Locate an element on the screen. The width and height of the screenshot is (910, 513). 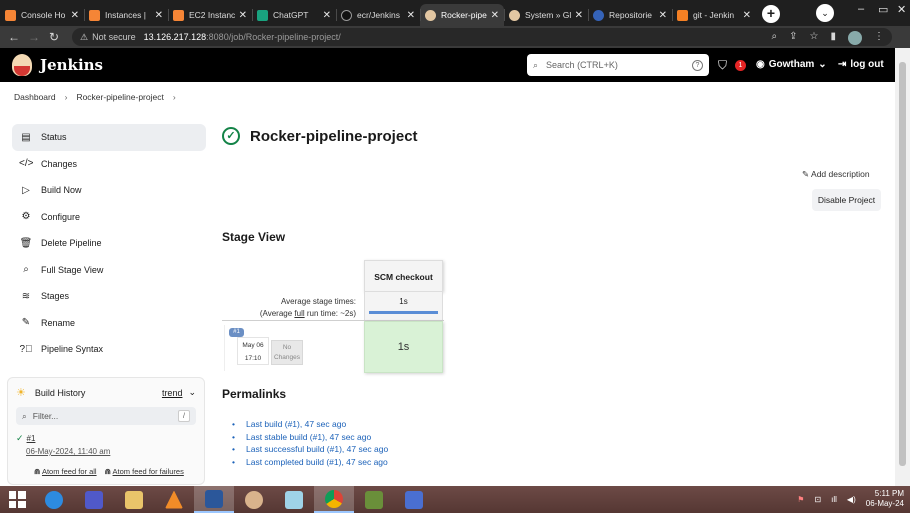
taskbar-app-vlc is located at coordinates (174, 499).